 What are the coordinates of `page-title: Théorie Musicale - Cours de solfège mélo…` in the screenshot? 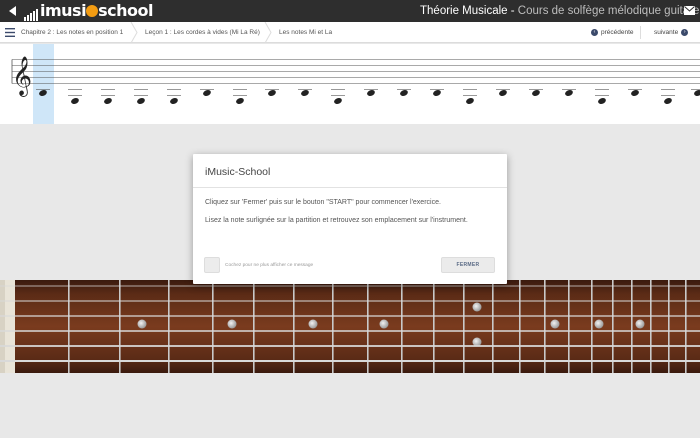 It's located at (559, 11).